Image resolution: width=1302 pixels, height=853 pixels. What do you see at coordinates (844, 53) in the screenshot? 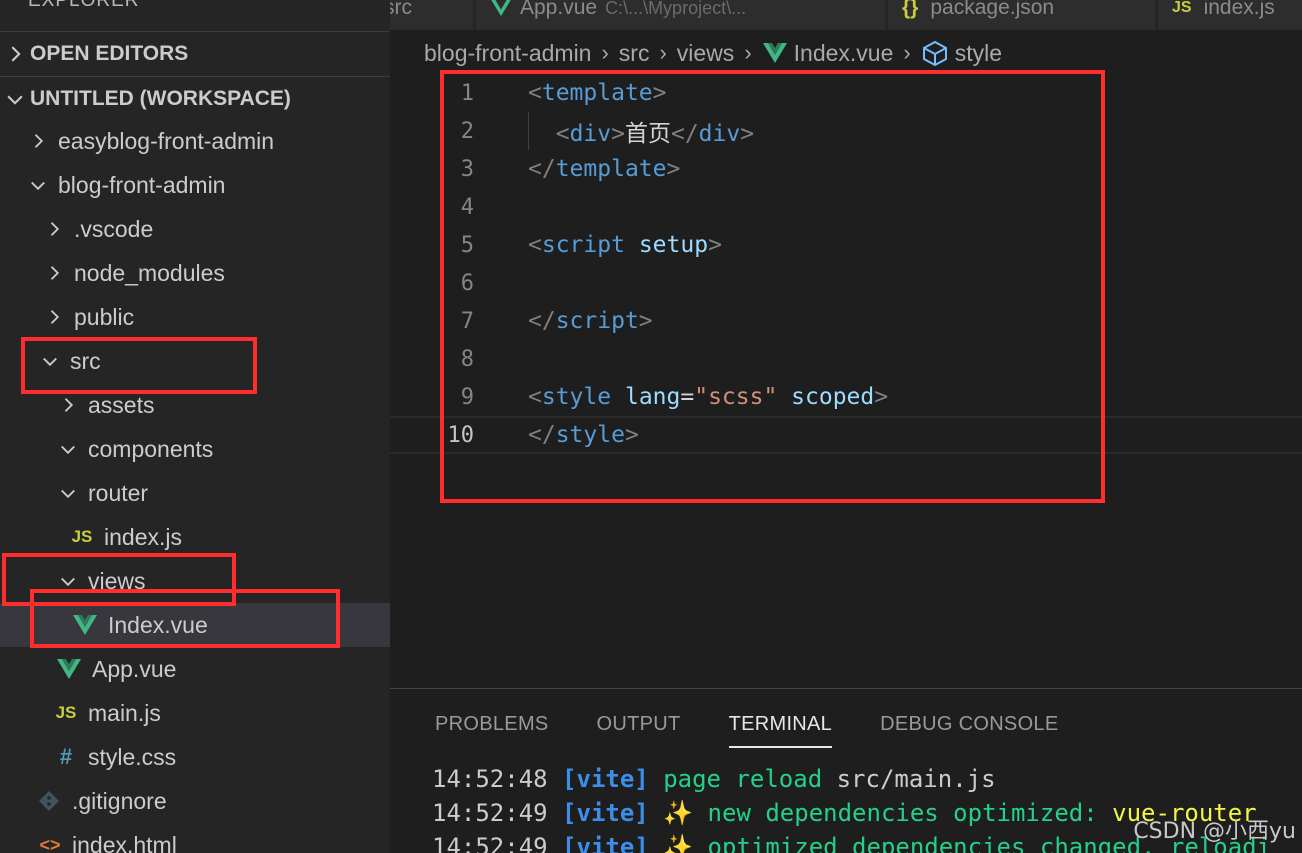
I see `breadcrumb-item: Index.vue` at bounding box center [844, 53].